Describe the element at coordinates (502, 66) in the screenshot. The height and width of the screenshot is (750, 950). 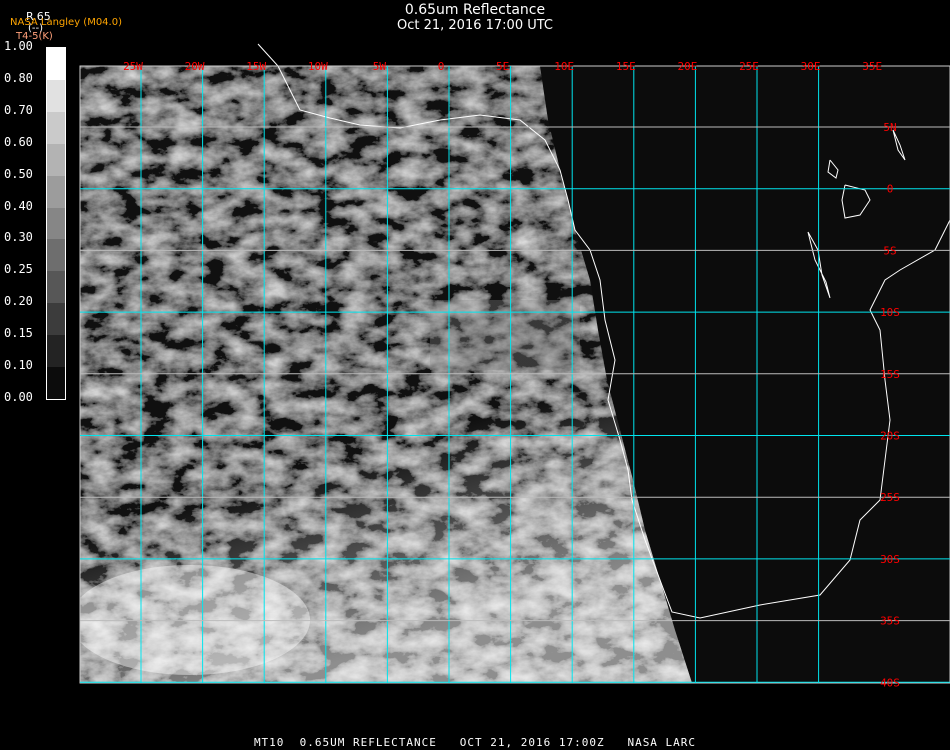
I see `lon-label: 5E` at that location.